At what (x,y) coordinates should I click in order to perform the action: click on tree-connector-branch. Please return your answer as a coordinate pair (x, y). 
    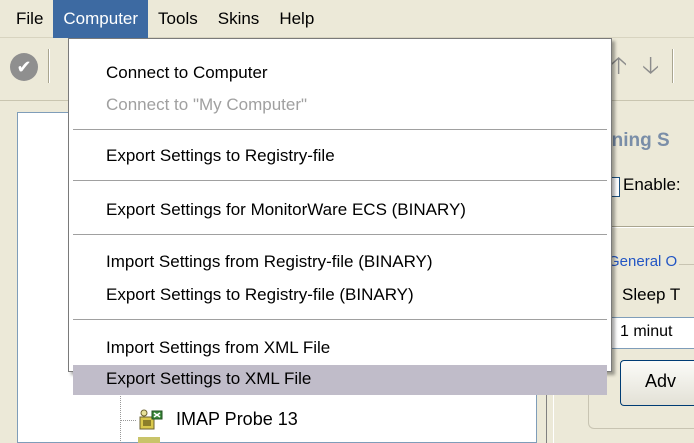
    Looking at the image, I should click on (128, 420).